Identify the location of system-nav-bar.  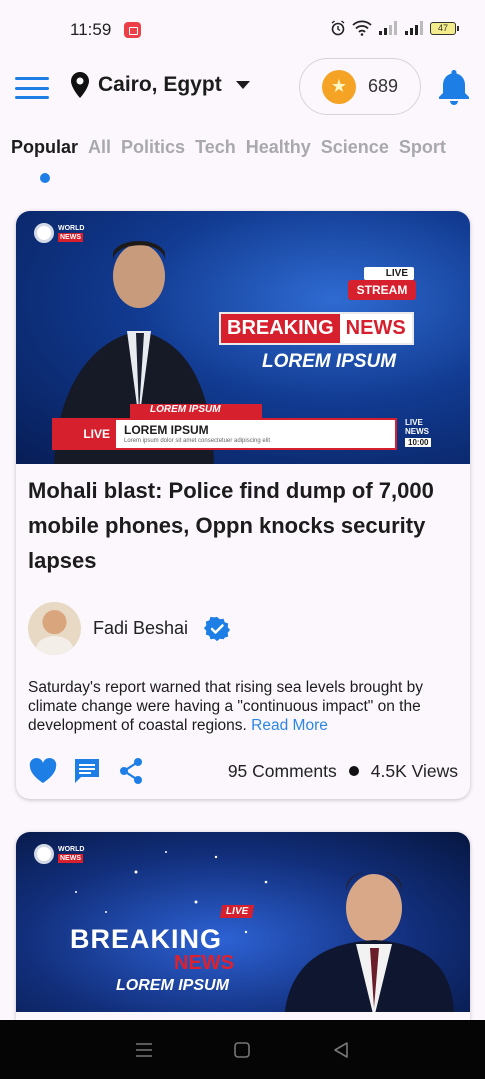
(242, 1049).